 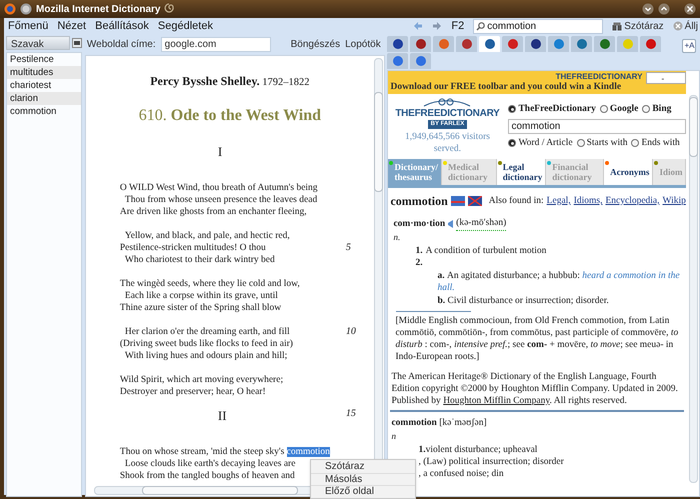 What do you see at coordinates (496, 401) in the screenshot?
I see `link: Houghton Mifflin Company` at bounding box center [496, 401].